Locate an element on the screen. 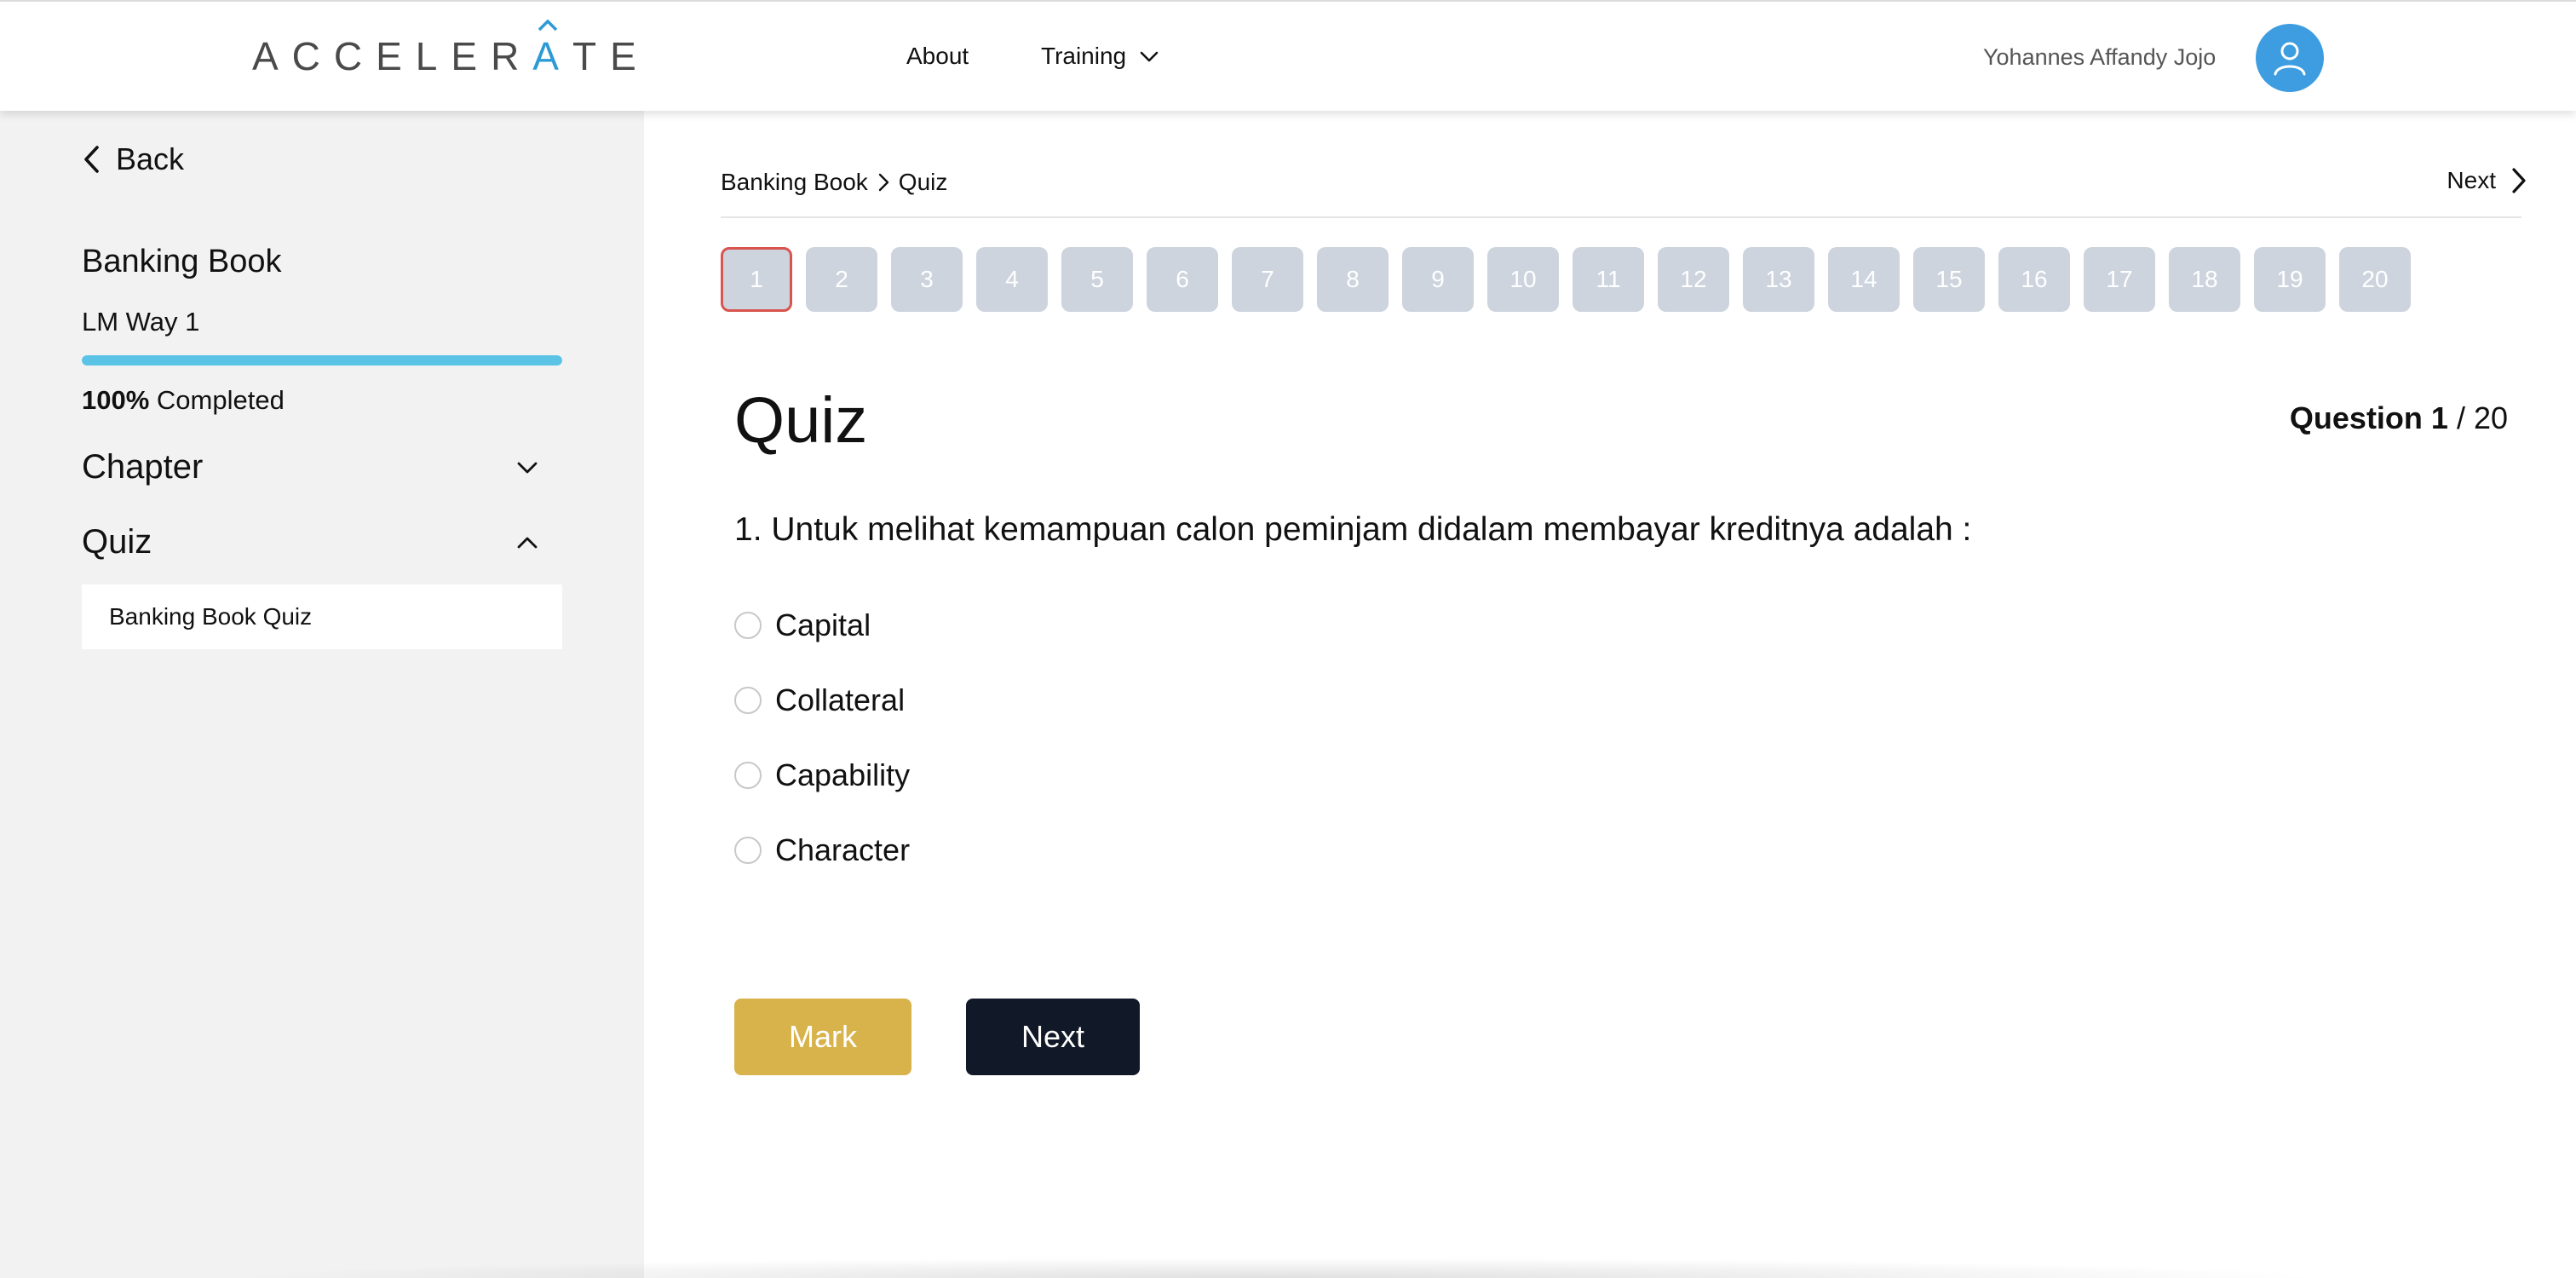 The height and width of the screenshot is (1278, 2576). question-number-button: 8 is located at coordinates (1353, 279).